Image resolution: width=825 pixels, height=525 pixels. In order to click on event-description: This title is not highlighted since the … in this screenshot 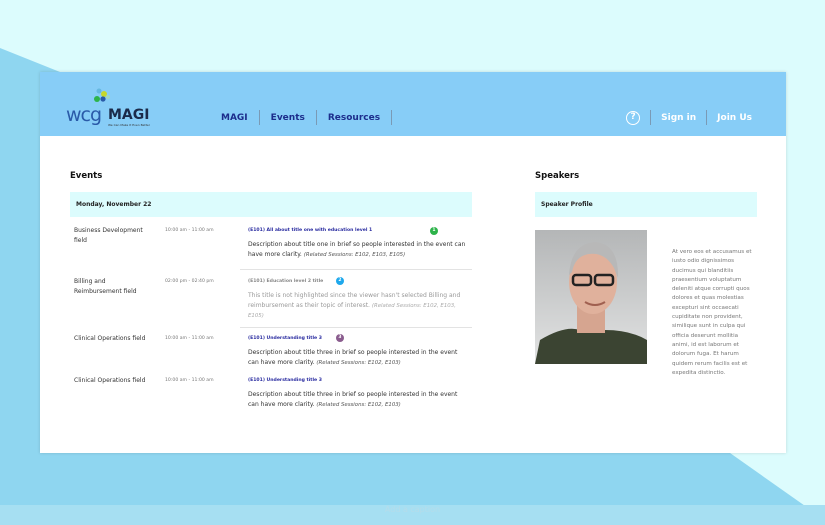, I will do `click(358, 306)`.